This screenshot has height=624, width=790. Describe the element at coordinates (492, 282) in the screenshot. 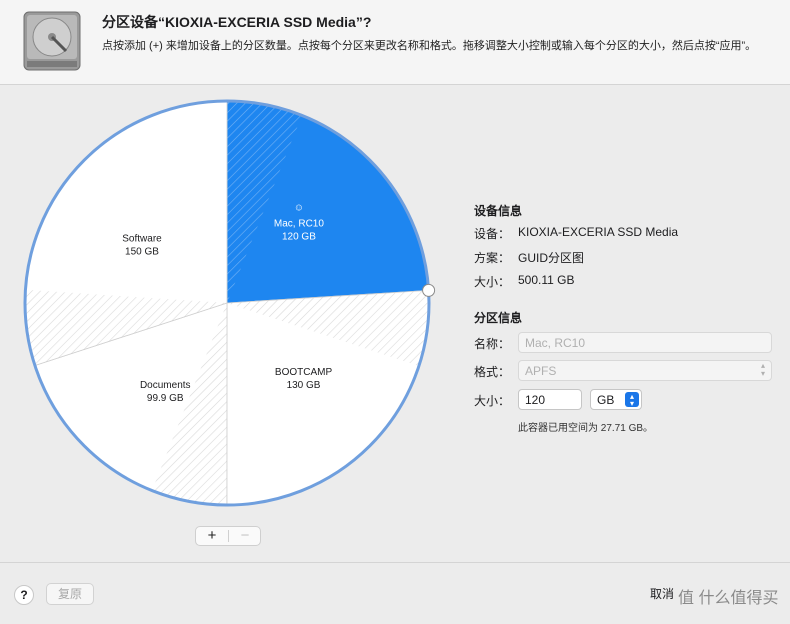

I see `device-size-label: 大小：` at that location.